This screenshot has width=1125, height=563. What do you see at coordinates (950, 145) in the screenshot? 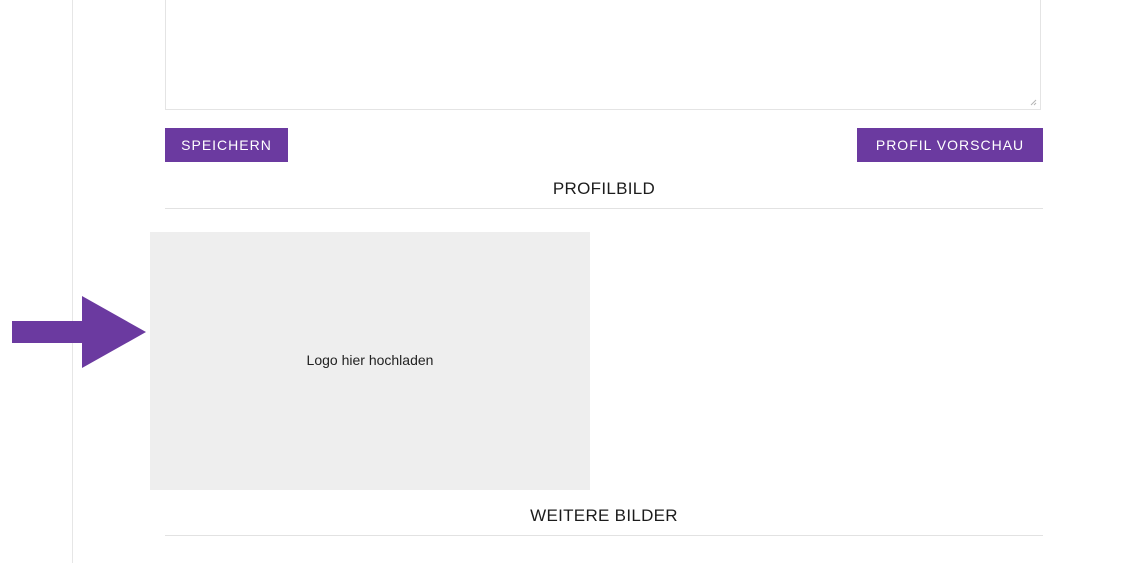
I see `profile-preview-button: PROFIL VORSCHAU` at bounding box center [950, 145].